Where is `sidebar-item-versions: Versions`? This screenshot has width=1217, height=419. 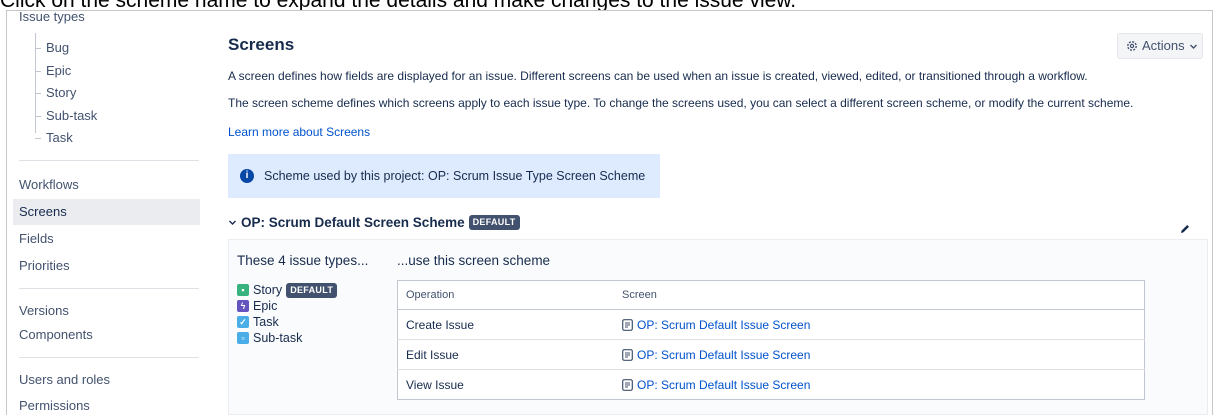 sidebar-item-versions: Versions is located at coordinates (106, 311).